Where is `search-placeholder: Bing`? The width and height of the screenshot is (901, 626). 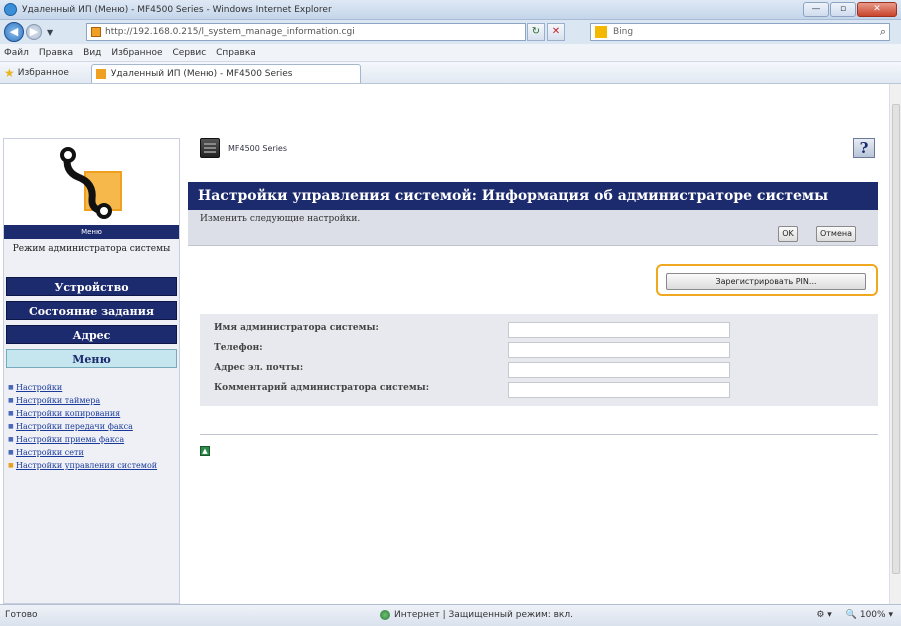
search-placeholder: Bing is located at coordinates (623, 32).